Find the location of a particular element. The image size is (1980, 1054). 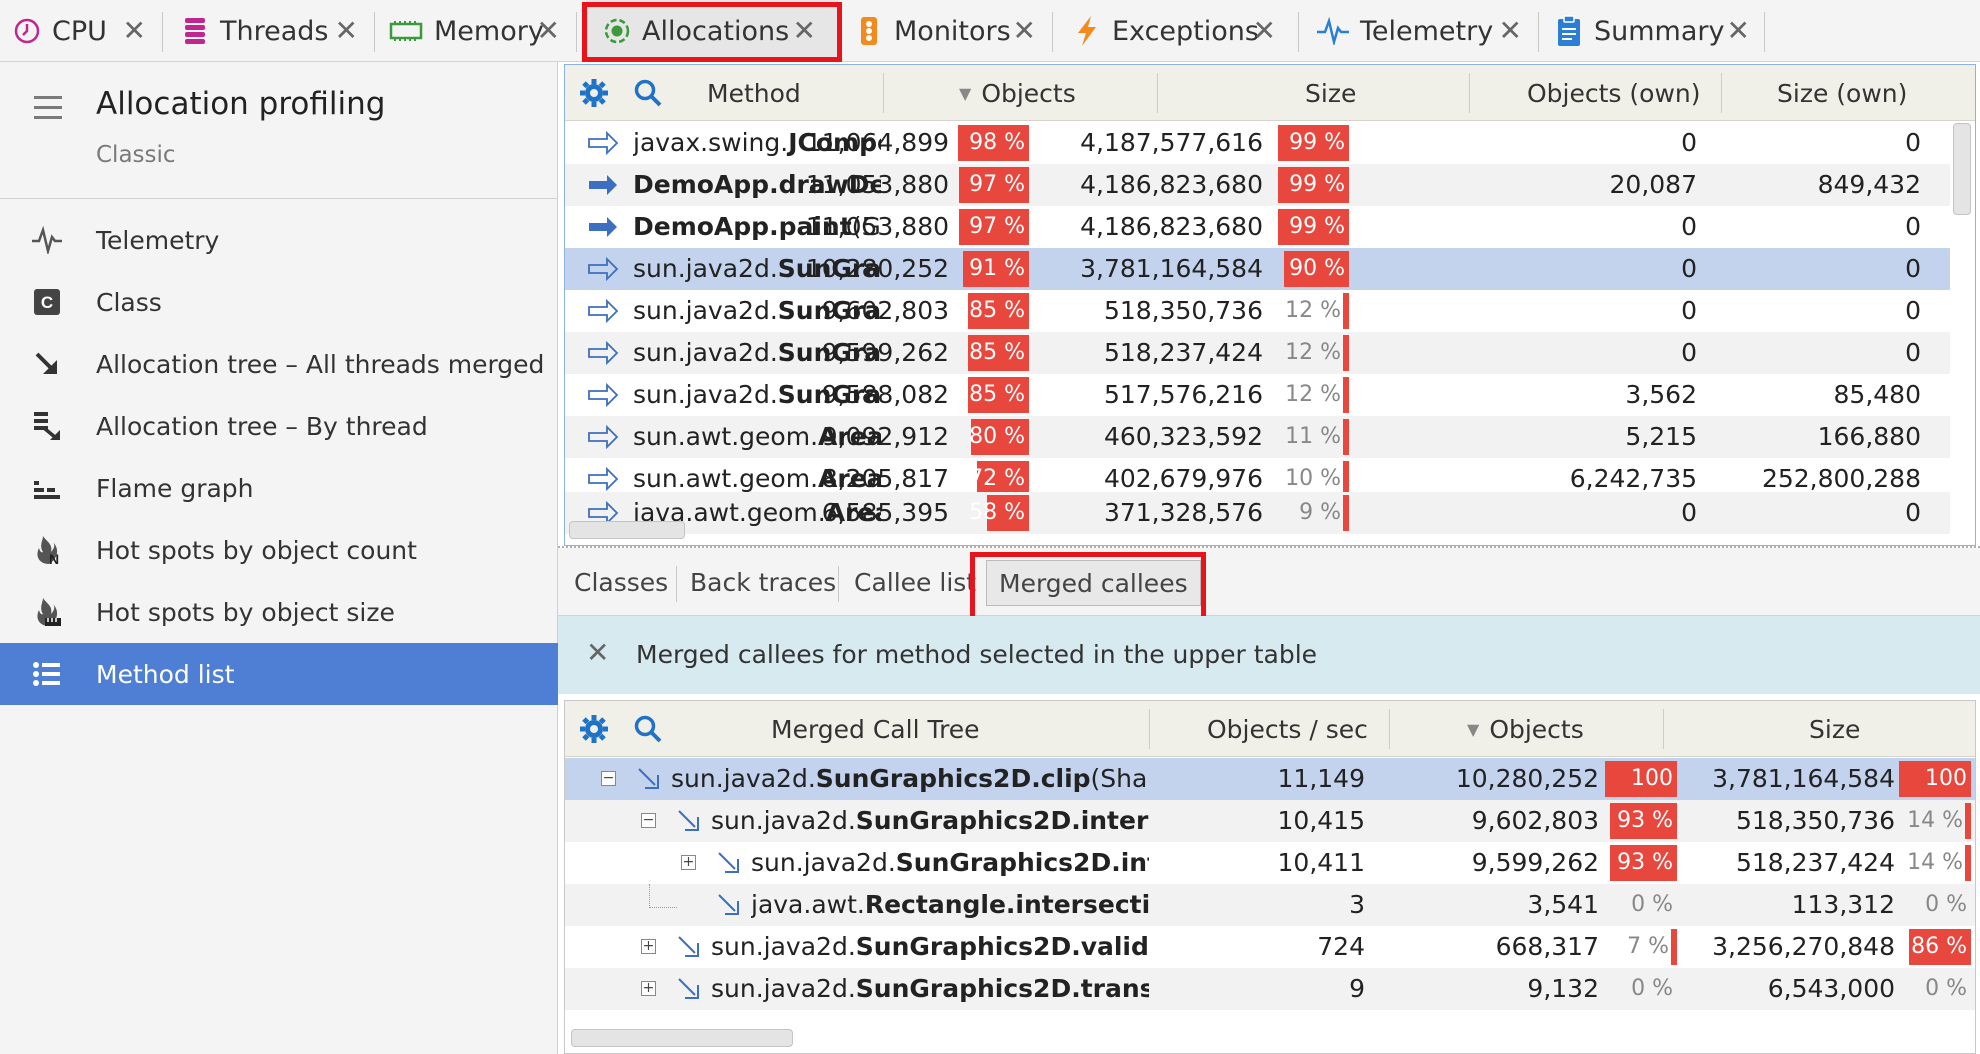

objects-percent-label: 58 % is located at coordinates (997, 512).